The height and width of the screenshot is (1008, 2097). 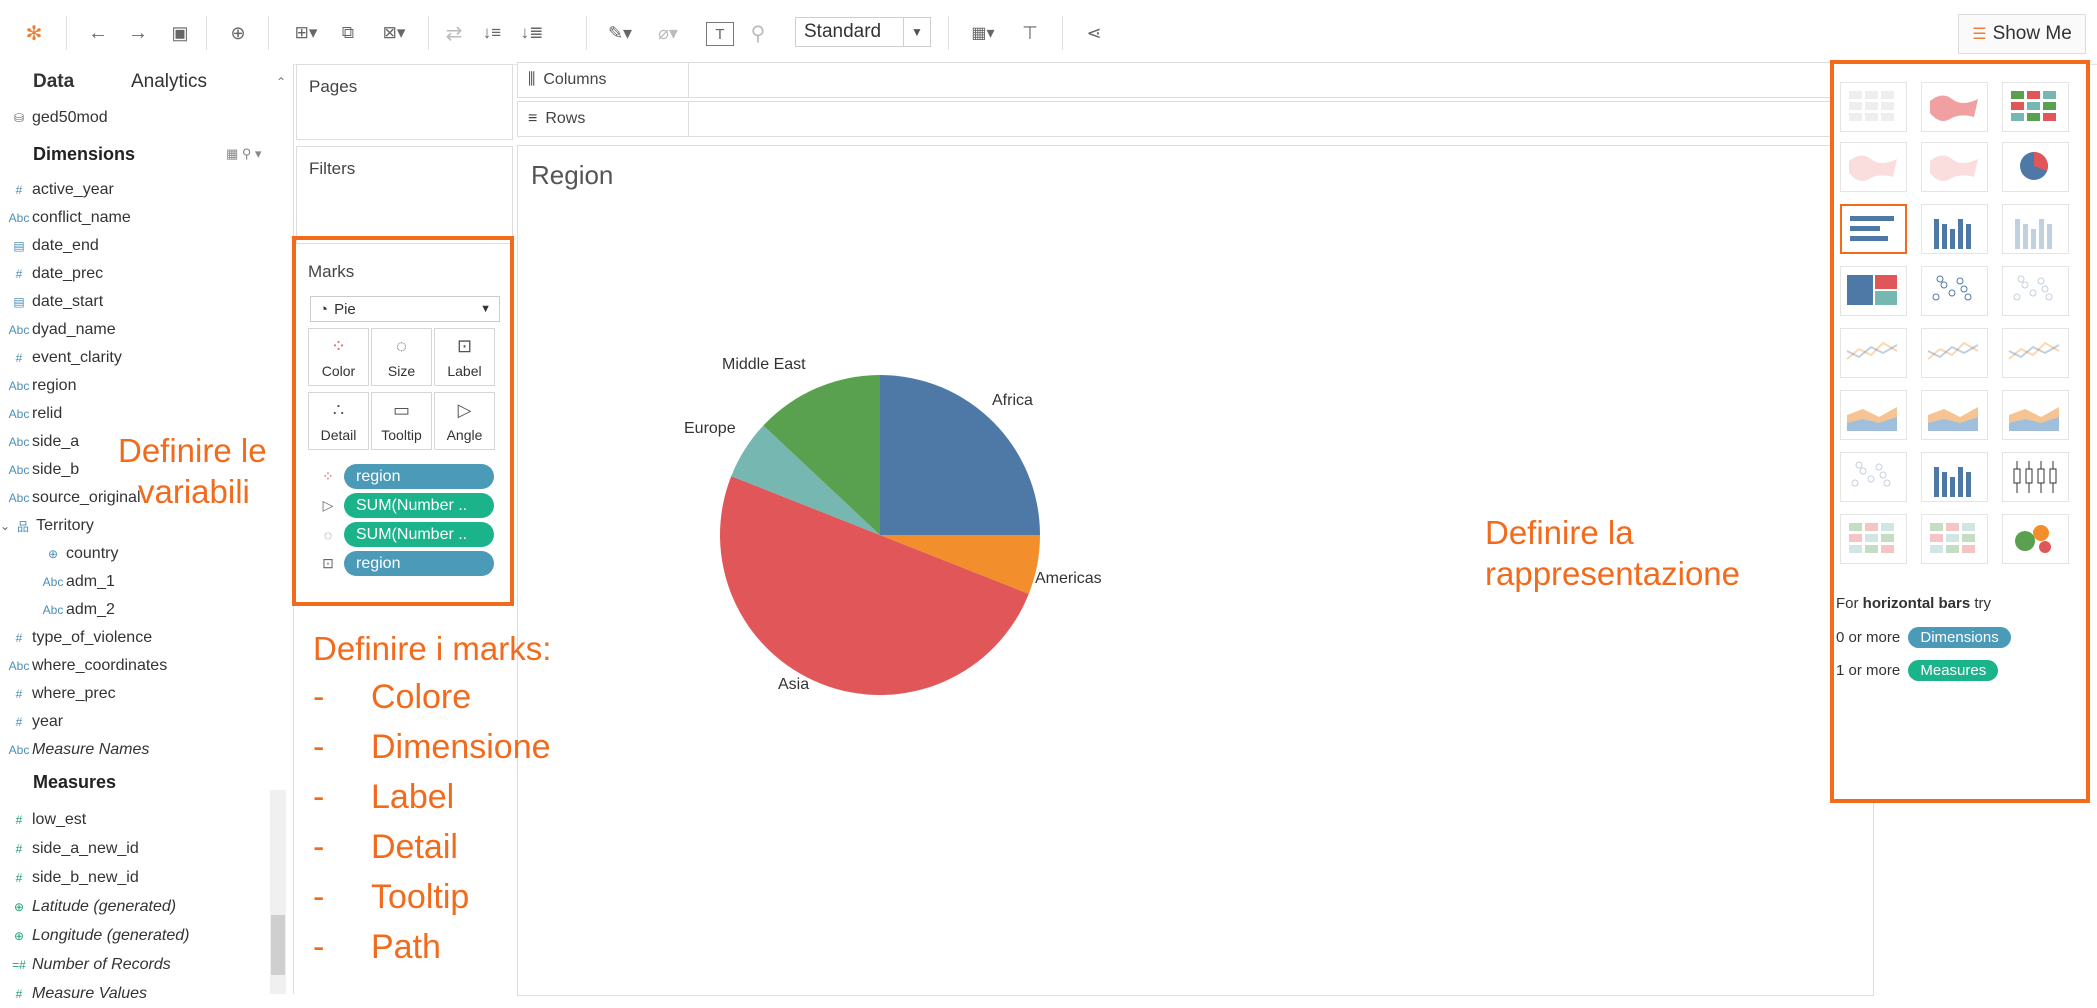 I want to click on field-row: # side_a_new_id, so click(x=72, y=849).